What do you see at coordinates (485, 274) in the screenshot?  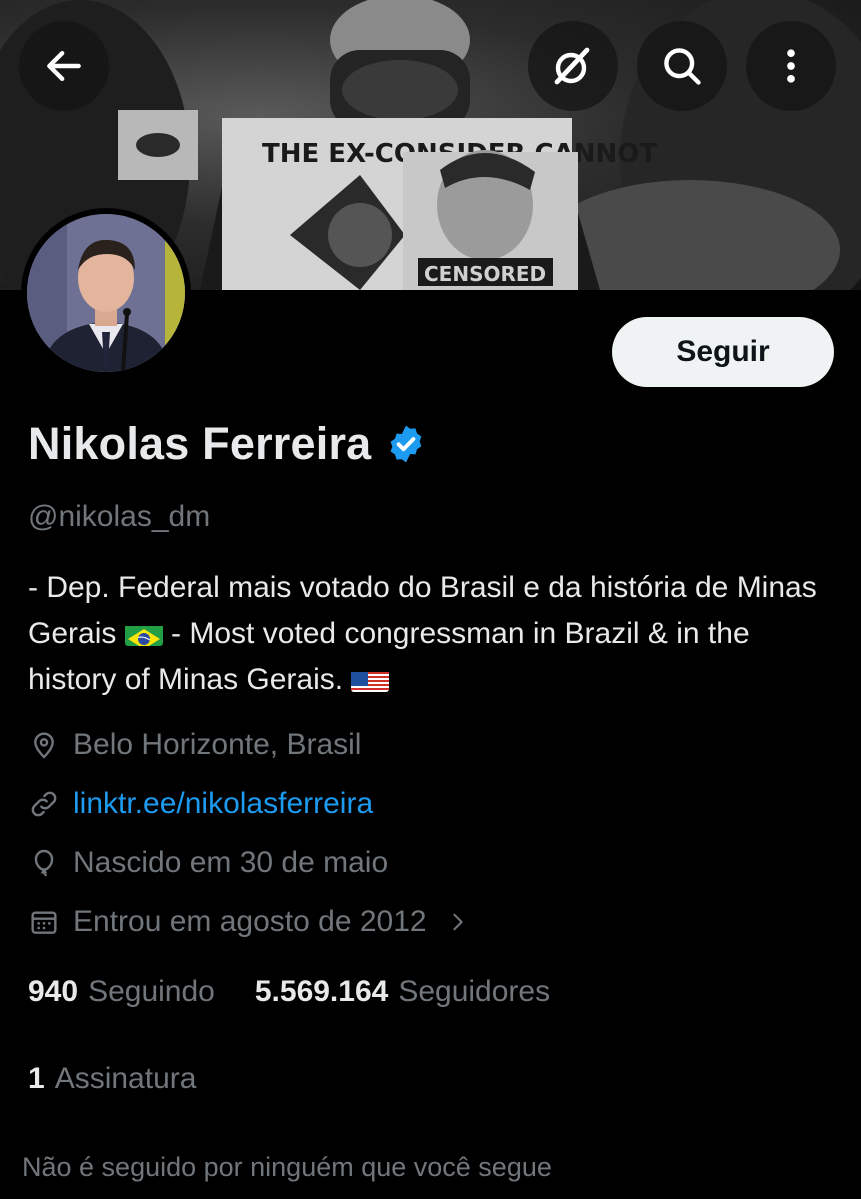 I see `banner-poster-text: CENSORED` at bounding box center [485, 274].